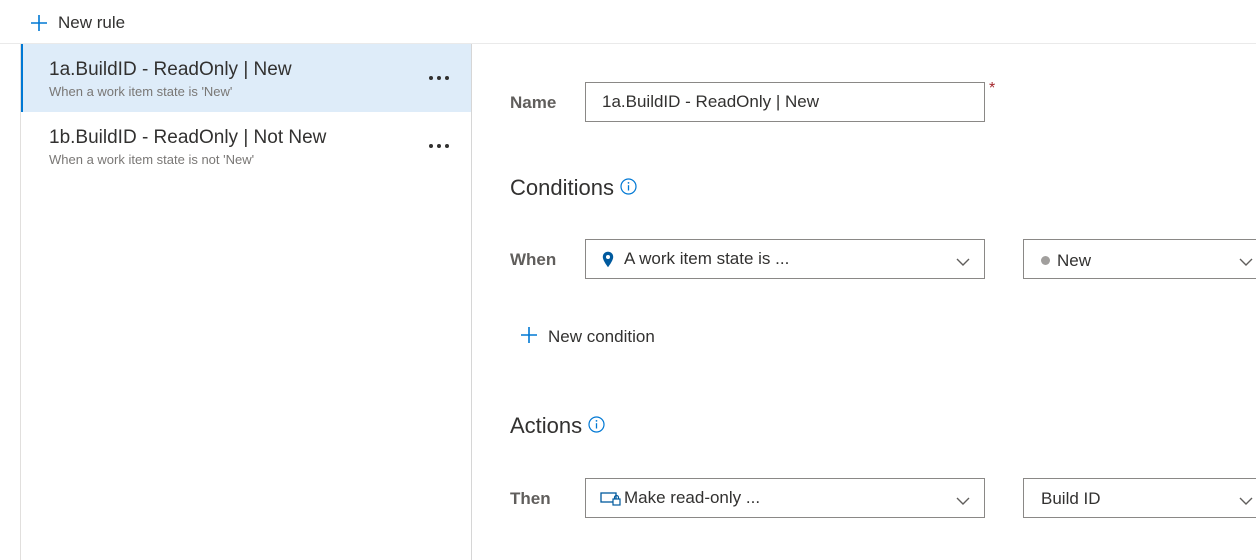 This screenshot has width=1256, height=560. I want to click on new-condition-button: New condition, so click(587, 337).